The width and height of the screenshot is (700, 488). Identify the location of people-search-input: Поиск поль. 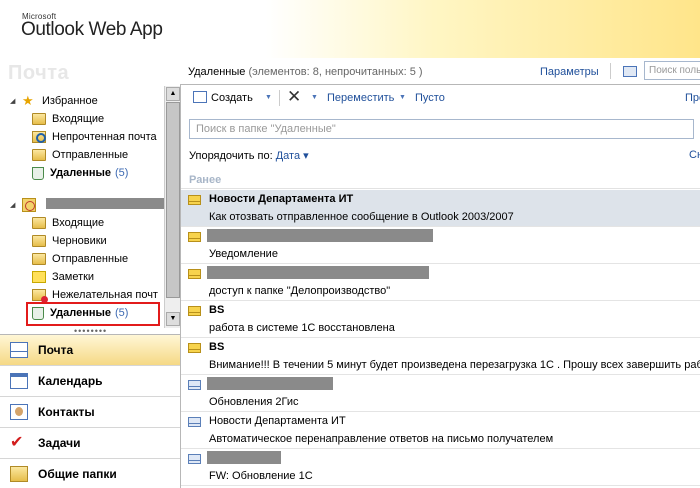
(672, 70).